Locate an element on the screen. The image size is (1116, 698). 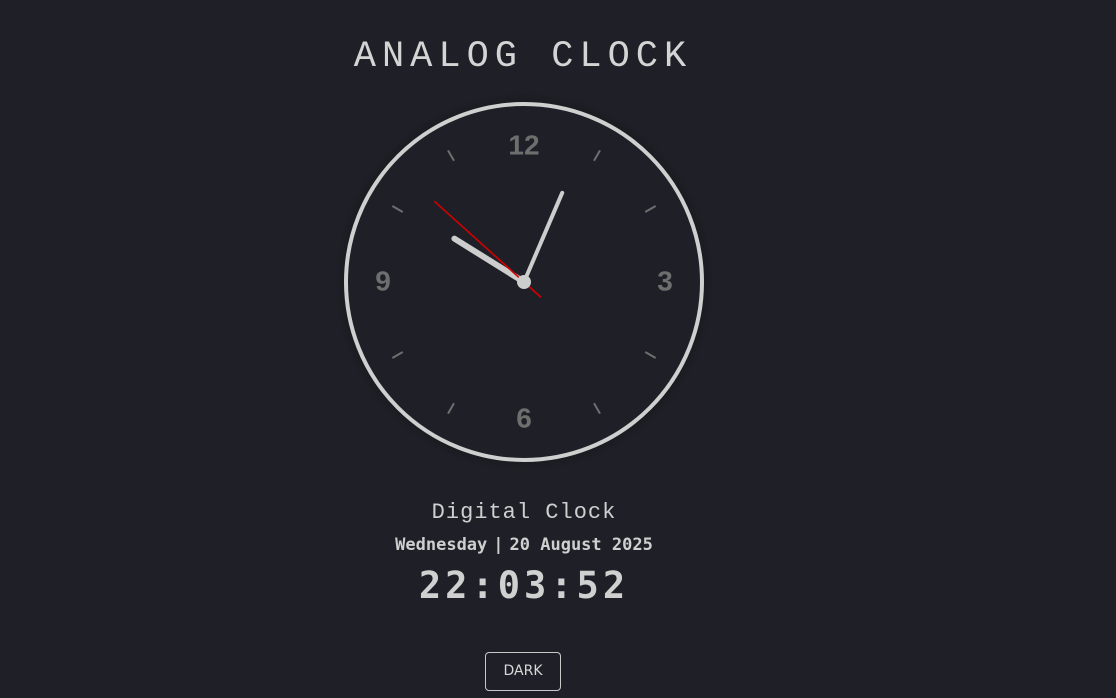
date-text: 20 August 2025 is located at coordinates (581, 545).